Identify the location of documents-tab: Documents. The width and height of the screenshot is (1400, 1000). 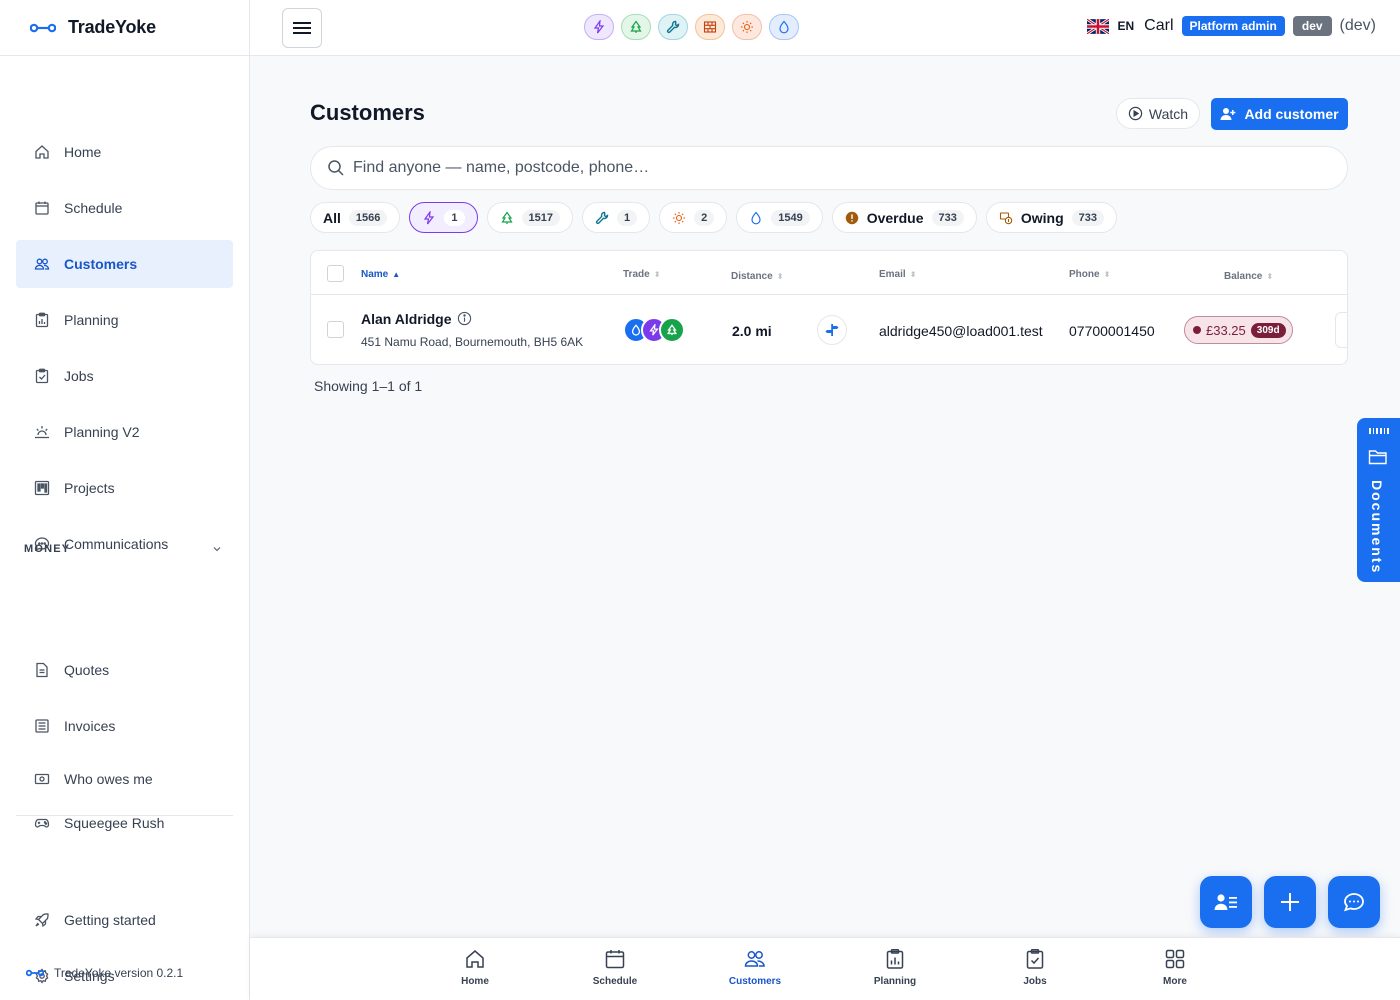
(1378, 500).